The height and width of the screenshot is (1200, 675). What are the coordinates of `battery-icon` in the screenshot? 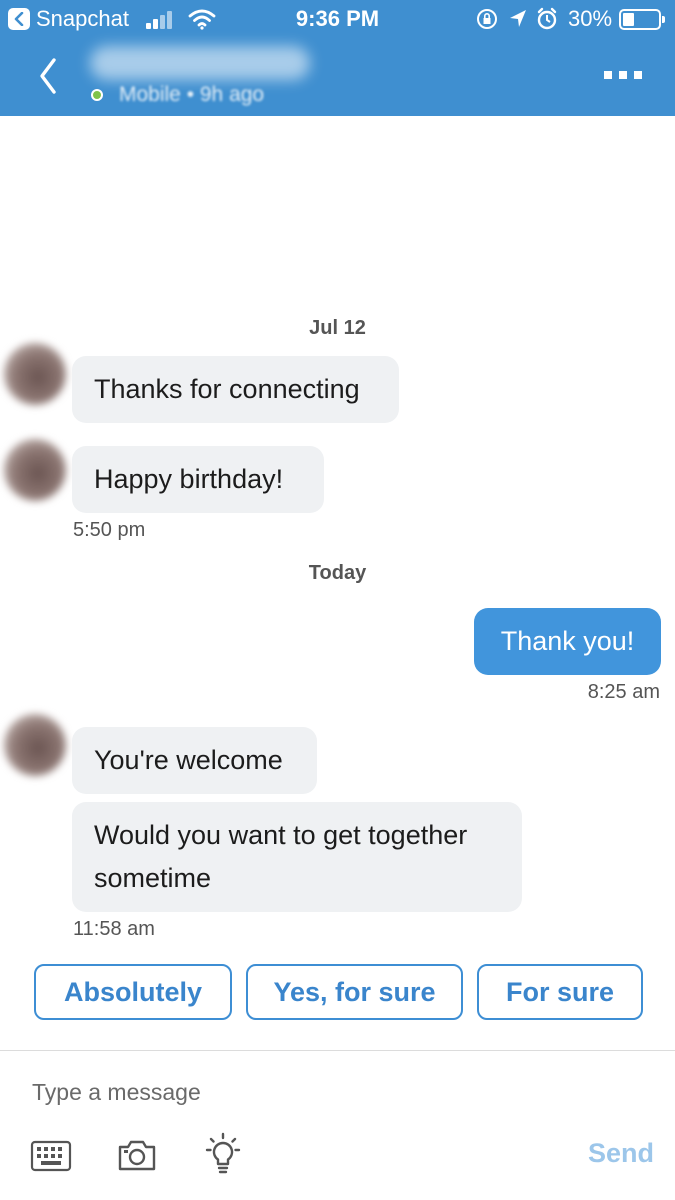 It's located at (642, 19).